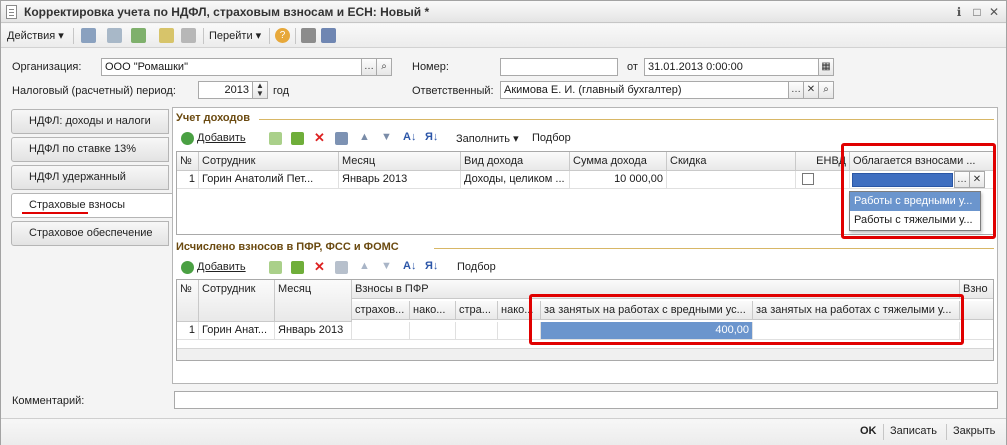 The width and height of the screenshot is (1007, 445). I want to click on document-icon, so click(11, 12).